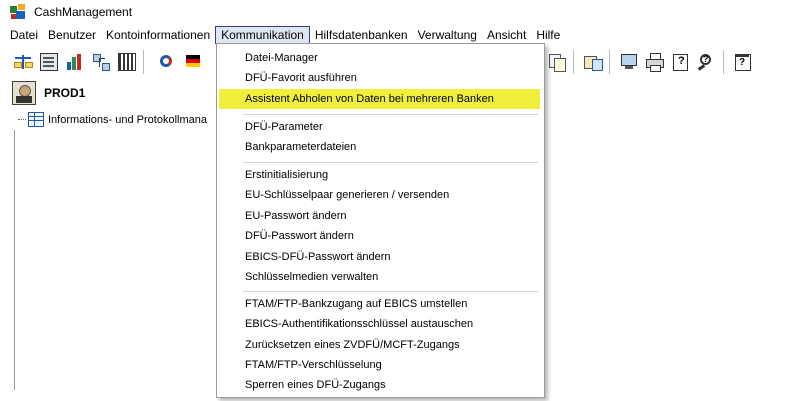 Image resolution: width=795 pixels, height=401 pixels. What do you see at coordinates (83, 11) in the screenshot?
I see `window-title: CashManagement` at bounding box center [83, 11].